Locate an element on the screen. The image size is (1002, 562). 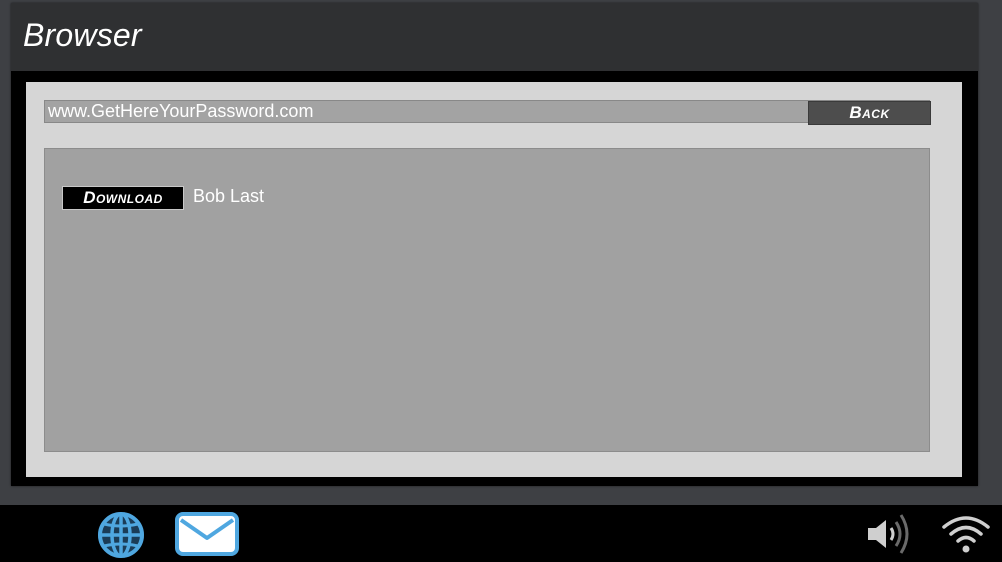
address-text: www.GetHereYourPassword.com is located at coordinates (180, 111).